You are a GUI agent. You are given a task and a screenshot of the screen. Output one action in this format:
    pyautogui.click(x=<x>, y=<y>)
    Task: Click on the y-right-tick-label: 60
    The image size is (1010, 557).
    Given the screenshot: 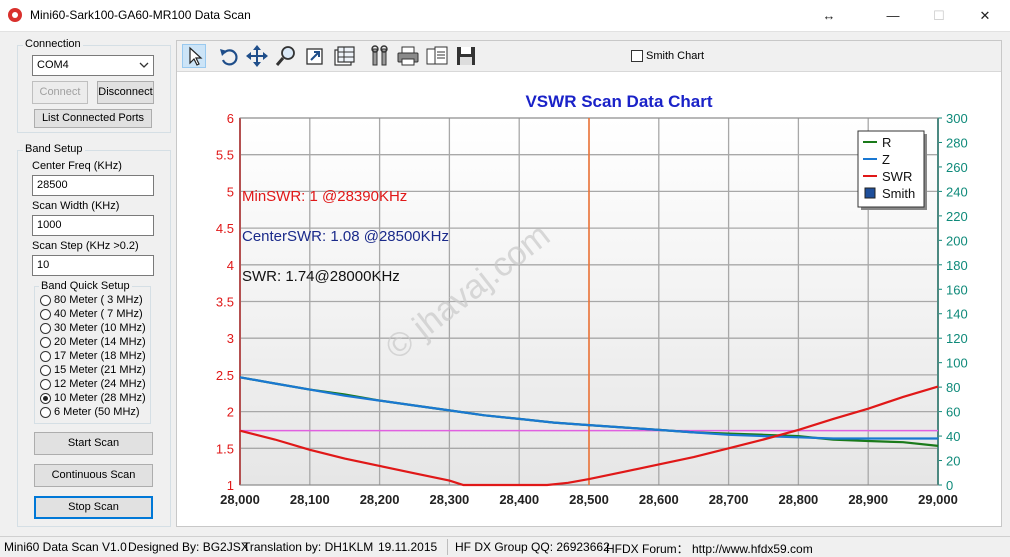 What is the action you would take?
    pyautogui.click(x=953, y=412)
    